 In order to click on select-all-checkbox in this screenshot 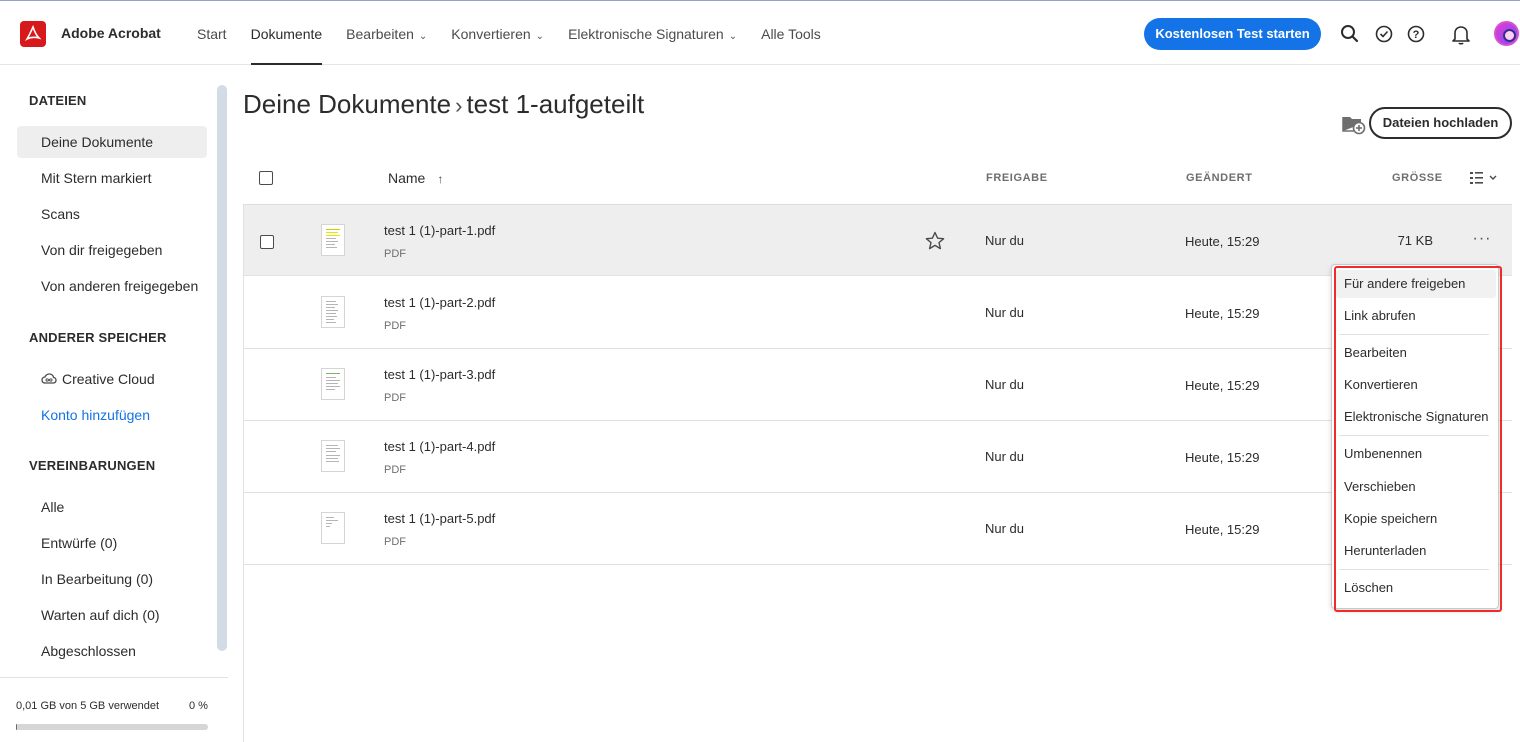, I will do `click(266, 178)`.